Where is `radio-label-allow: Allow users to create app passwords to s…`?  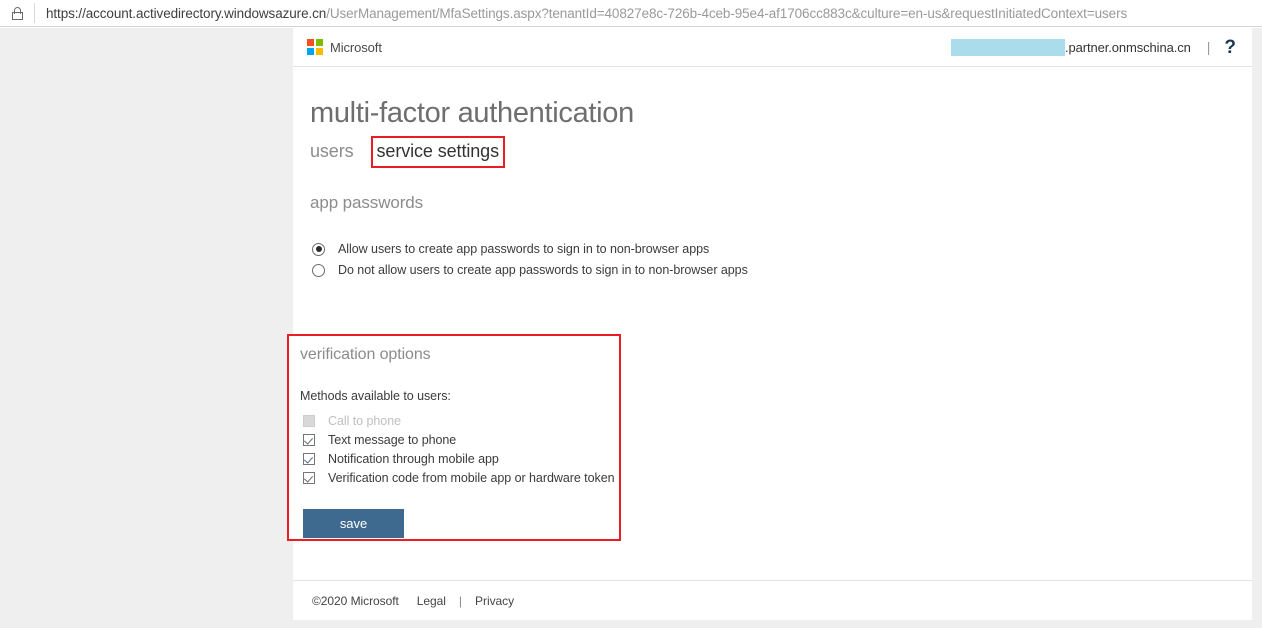
radio-label-allow: Allow users to create app passwords to s… is located at coordinates (524, 249).